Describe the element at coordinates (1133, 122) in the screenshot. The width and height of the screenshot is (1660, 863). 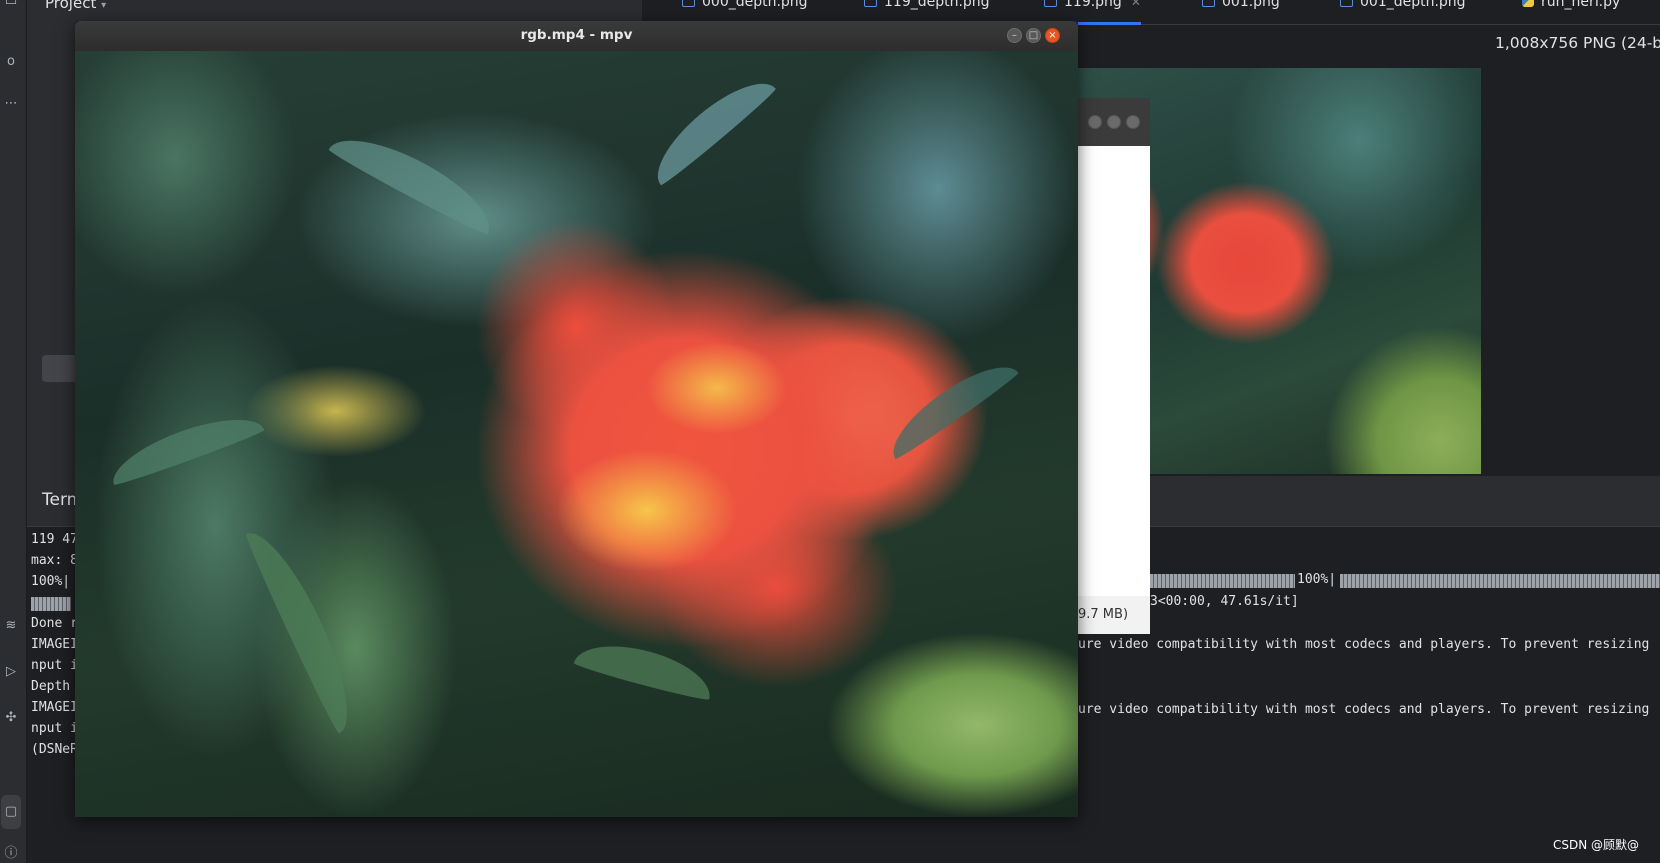
I see `close-icon` at that location.